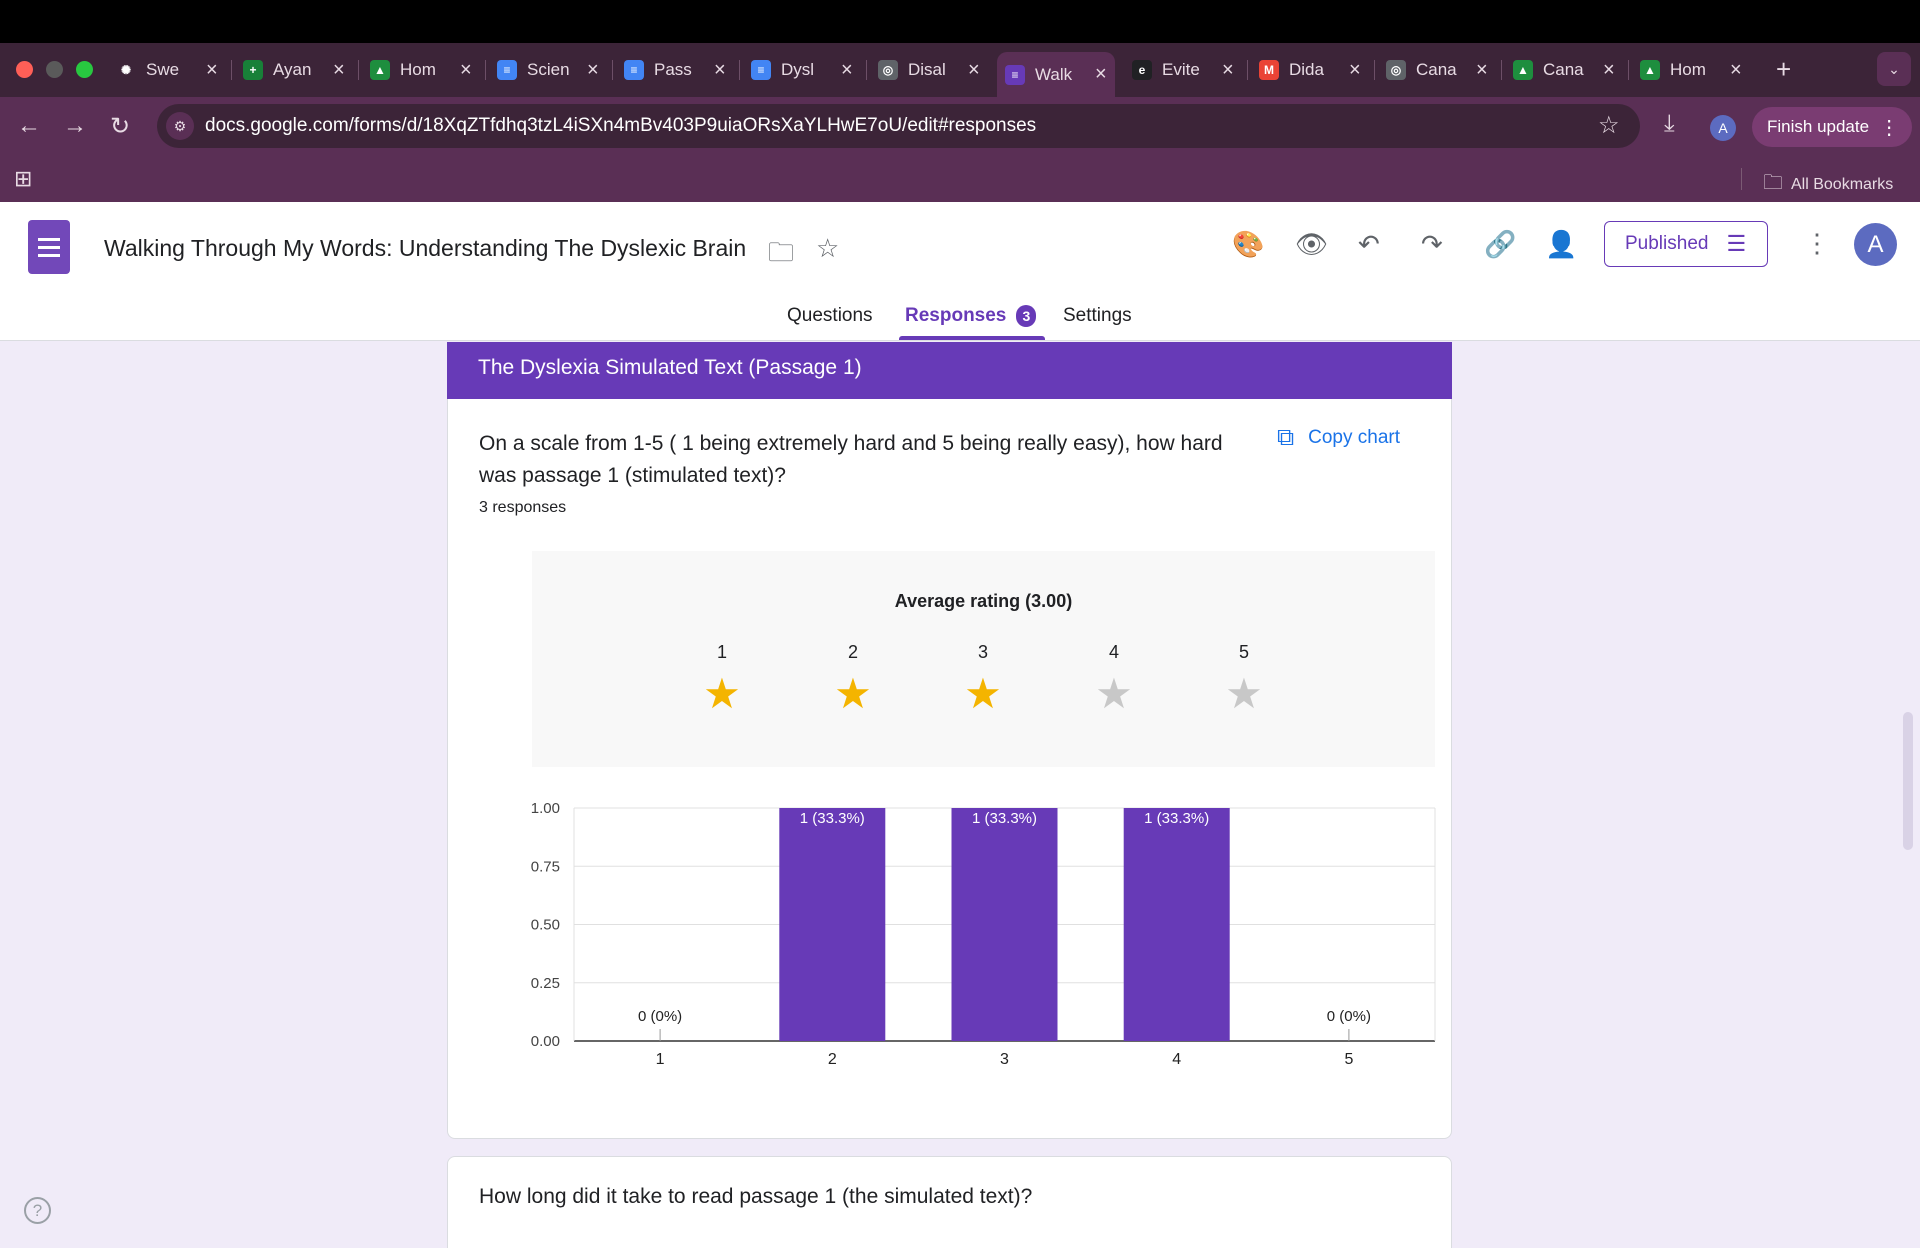  I want to click on scrollbar-thumb, so click(1908, 781).